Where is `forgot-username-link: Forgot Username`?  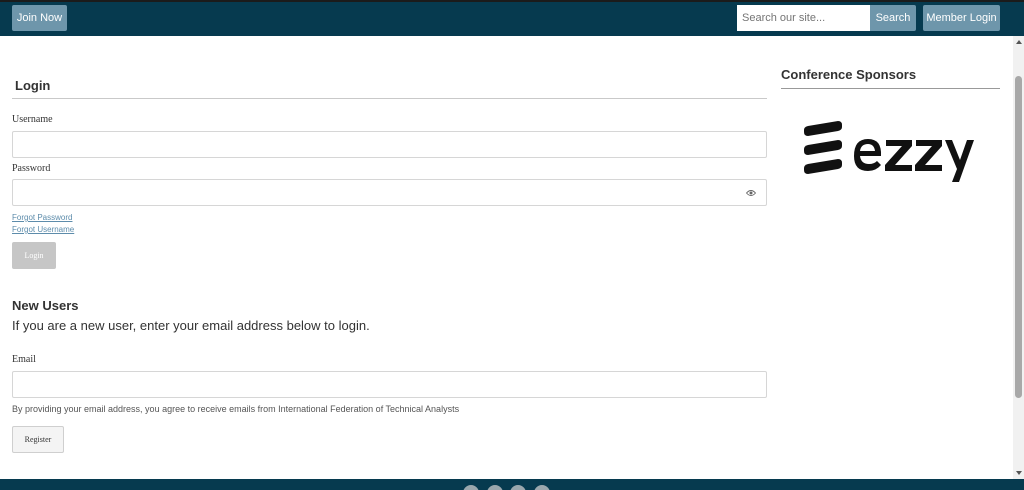
forgot-username-link: Forgot Username is located at coordinates (43, 229).